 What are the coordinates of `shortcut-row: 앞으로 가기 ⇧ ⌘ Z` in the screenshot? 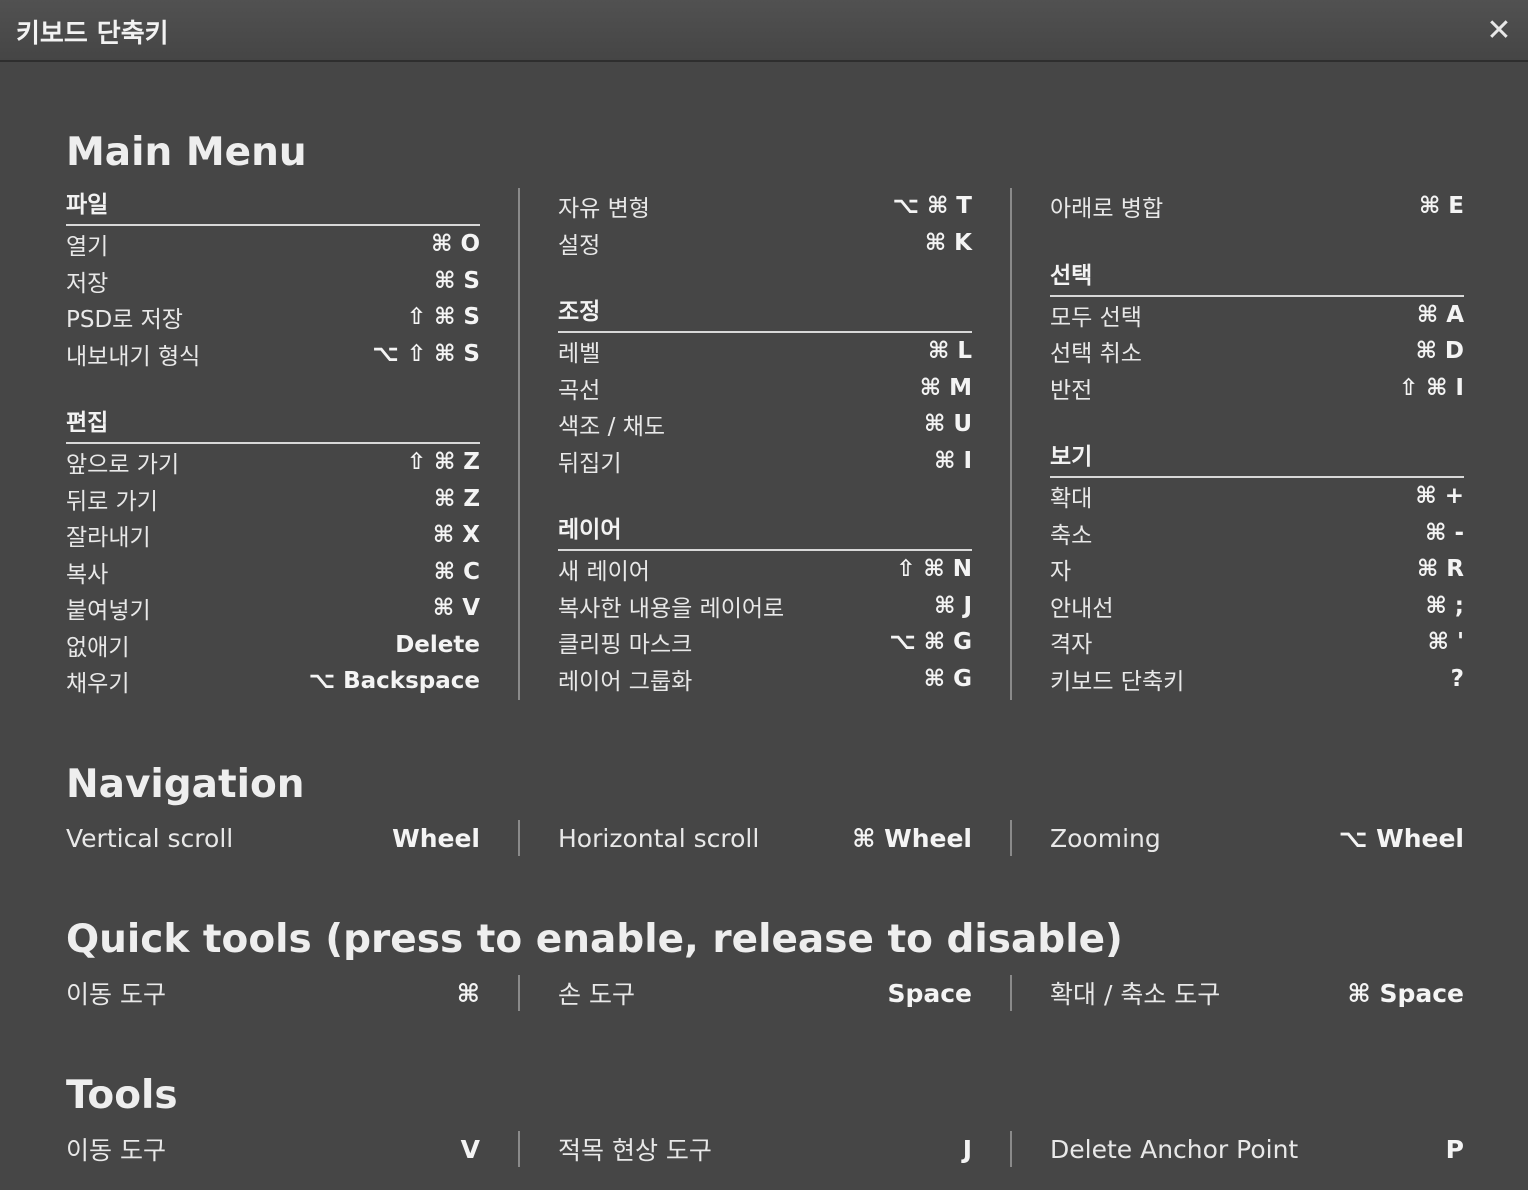 It's located at (273, 462).